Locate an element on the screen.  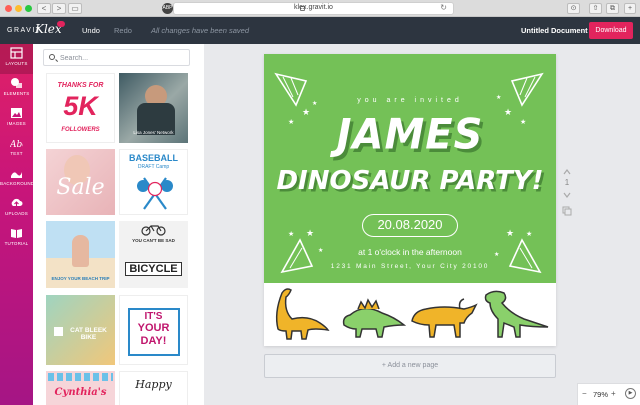
brachiosaurus-icon is located at coordinates (302, 314).